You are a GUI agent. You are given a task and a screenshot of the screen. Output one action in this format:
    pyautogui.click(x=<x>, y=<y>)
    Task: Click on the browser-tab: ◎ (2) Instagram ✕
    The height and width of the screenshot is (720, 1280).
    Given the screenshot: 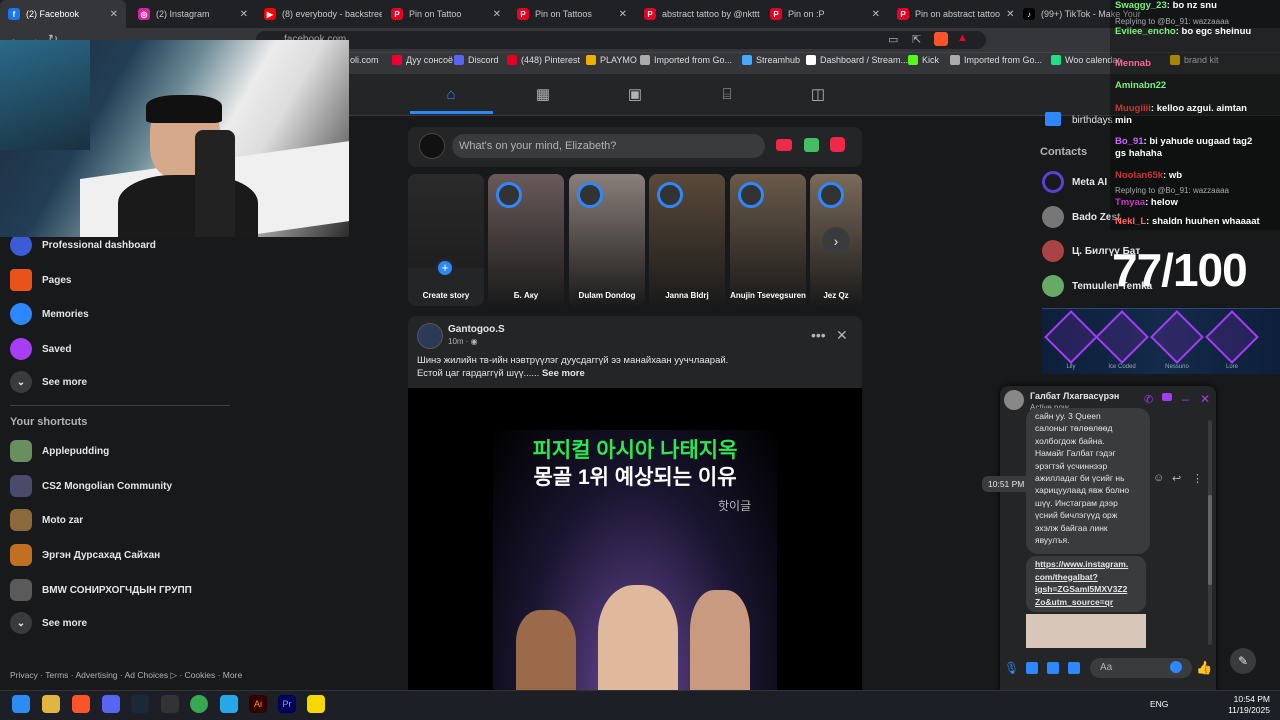 What is the action you would take?
    pyautogui.click(x=193, y=14)
    